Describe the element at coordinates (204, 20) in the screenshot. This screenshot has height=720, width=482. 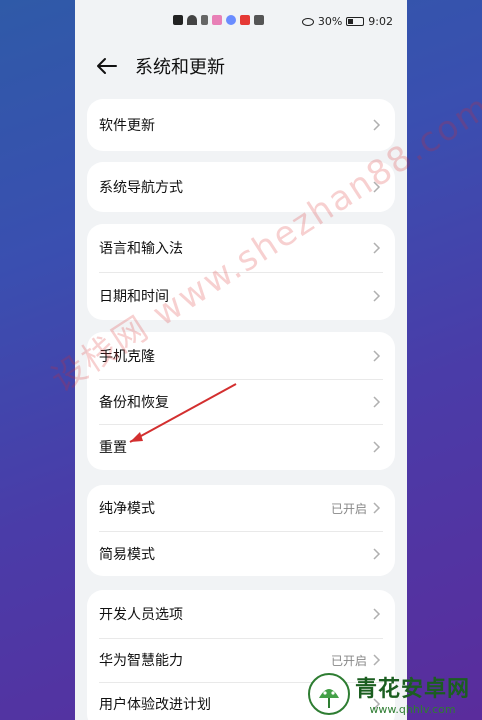
I see `hourglass-icon` at that location.